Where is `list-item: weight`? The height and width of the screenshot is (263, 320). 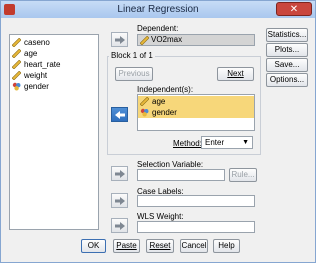 list-item: weight is located at coordinates (54, 75).